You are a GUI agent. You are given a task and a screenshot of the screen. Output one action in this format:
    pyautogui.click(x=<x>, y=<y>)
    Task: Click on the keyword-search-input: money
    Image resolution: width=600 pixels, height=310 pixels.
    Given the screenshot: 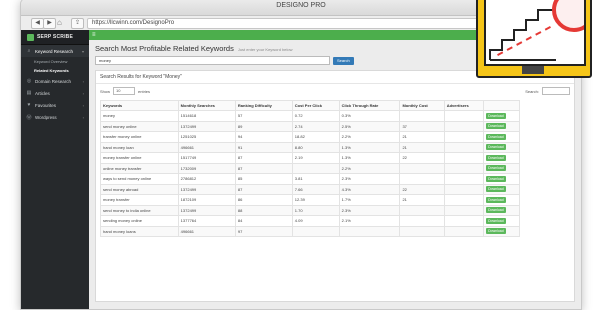 What is the action you would take?
    pyautogui.click(x=212, y=60)
    